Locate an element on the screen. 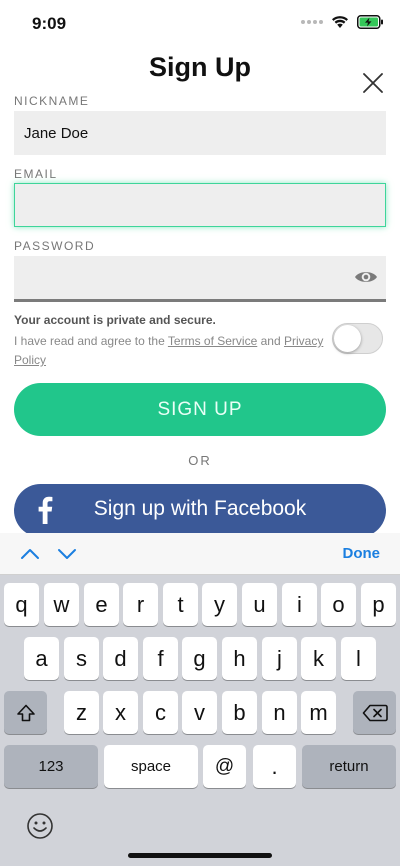 The height and width of the screenshot is (866, 400). password-field is located at coordinates (200, 277).